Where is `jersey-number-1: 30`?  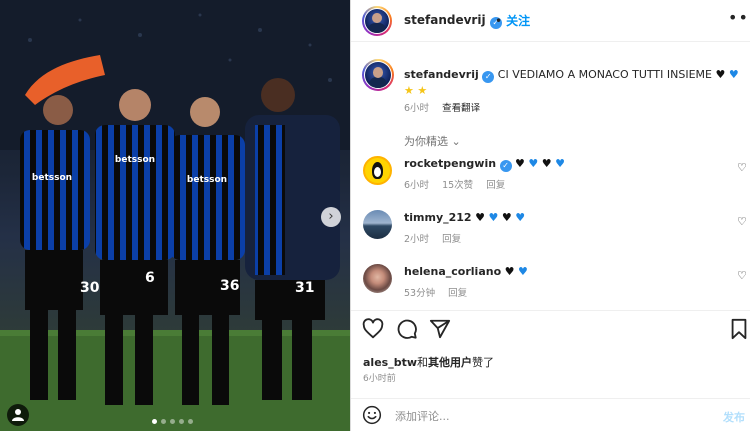
jersey-number-1: 30 is located at coordinates (90, 288).